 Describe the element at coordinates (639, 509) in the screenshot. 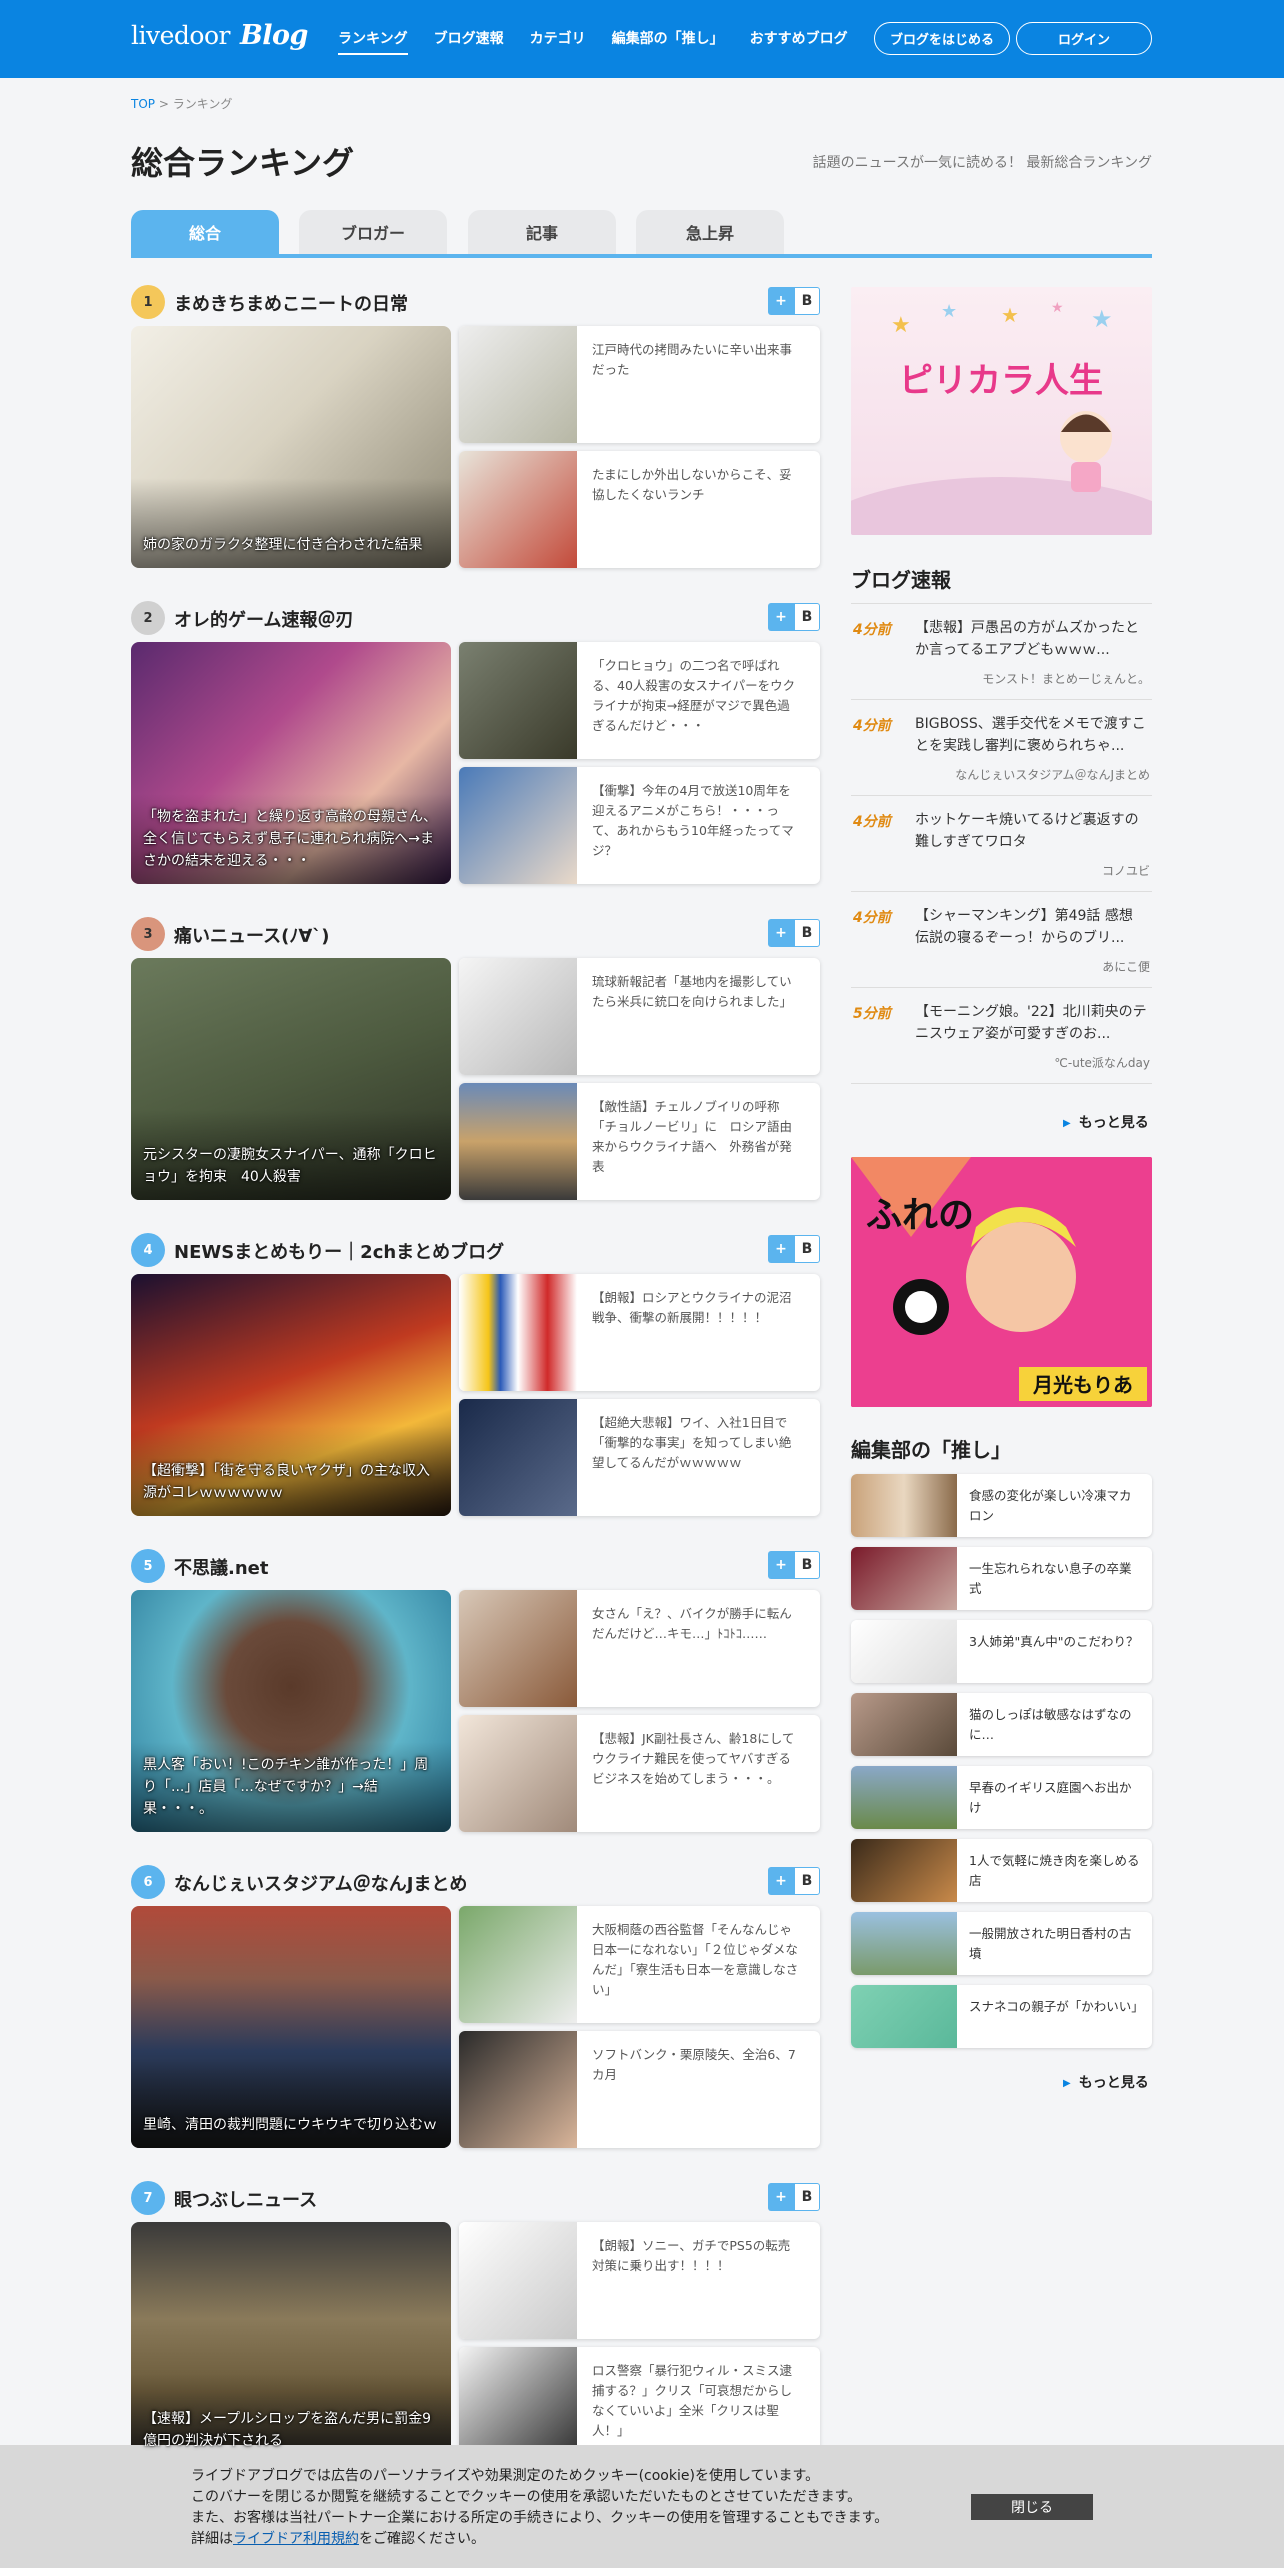

I see `article-card: たまにしか外出しないからこそ、妥協したくないランチ` at that location.